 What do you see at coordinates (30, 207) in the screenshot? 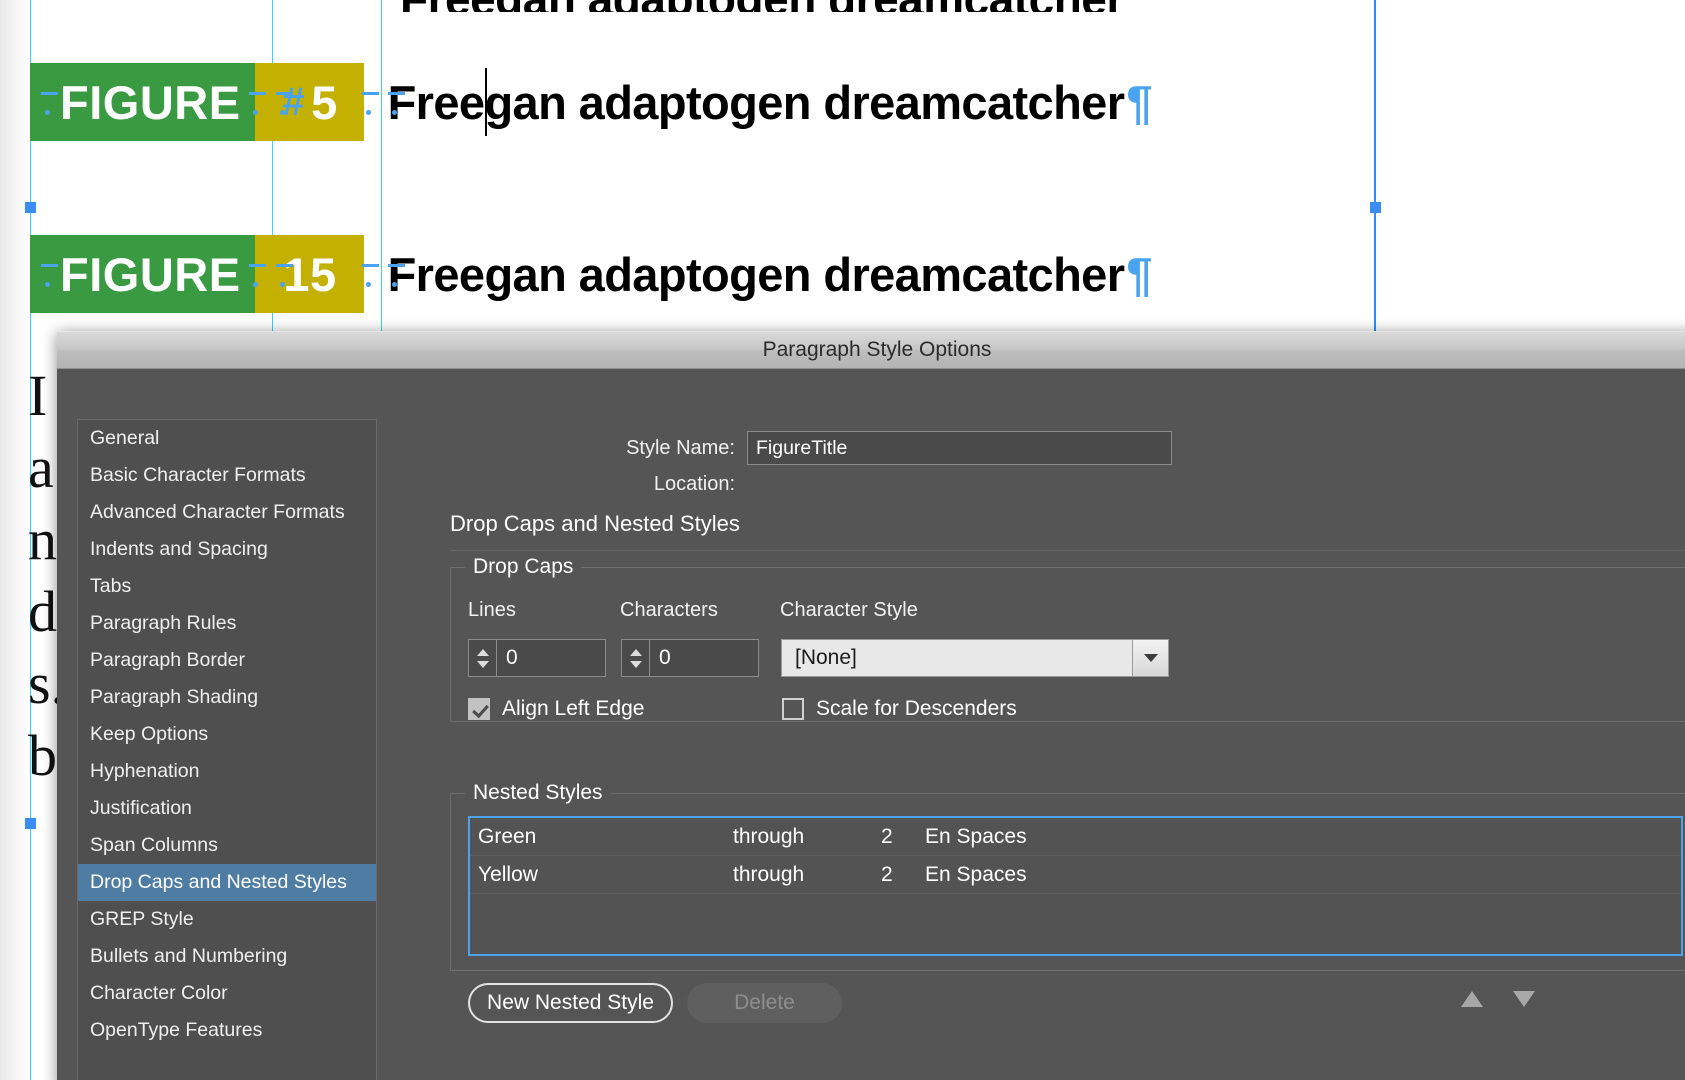
I see `text-frame-handle-left` at bounding box center [30, 207].